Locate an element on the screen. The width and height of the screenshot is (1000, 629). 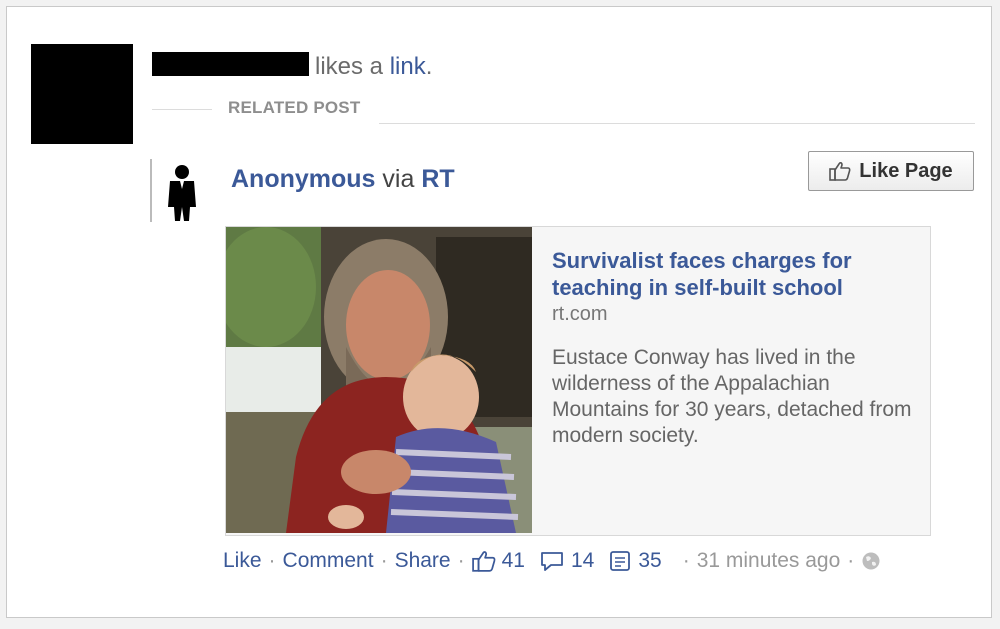
via-text: via is located at coordinates (398, 179).